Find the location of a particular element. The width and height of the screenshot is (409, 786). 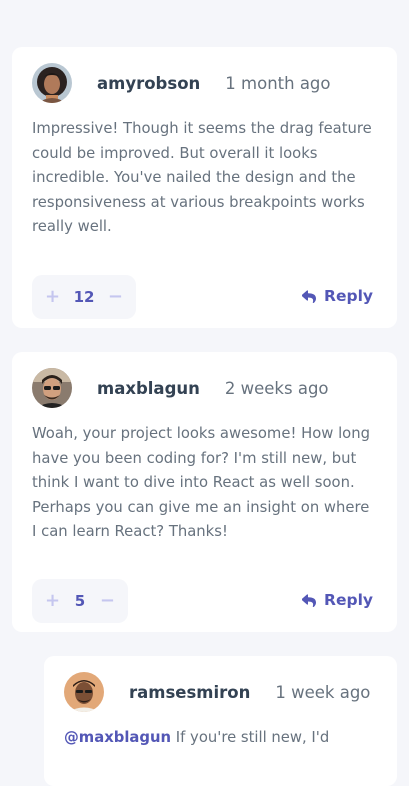

comment-header: maxblagun 2 weeks ago is located at coordinates (180, 388).